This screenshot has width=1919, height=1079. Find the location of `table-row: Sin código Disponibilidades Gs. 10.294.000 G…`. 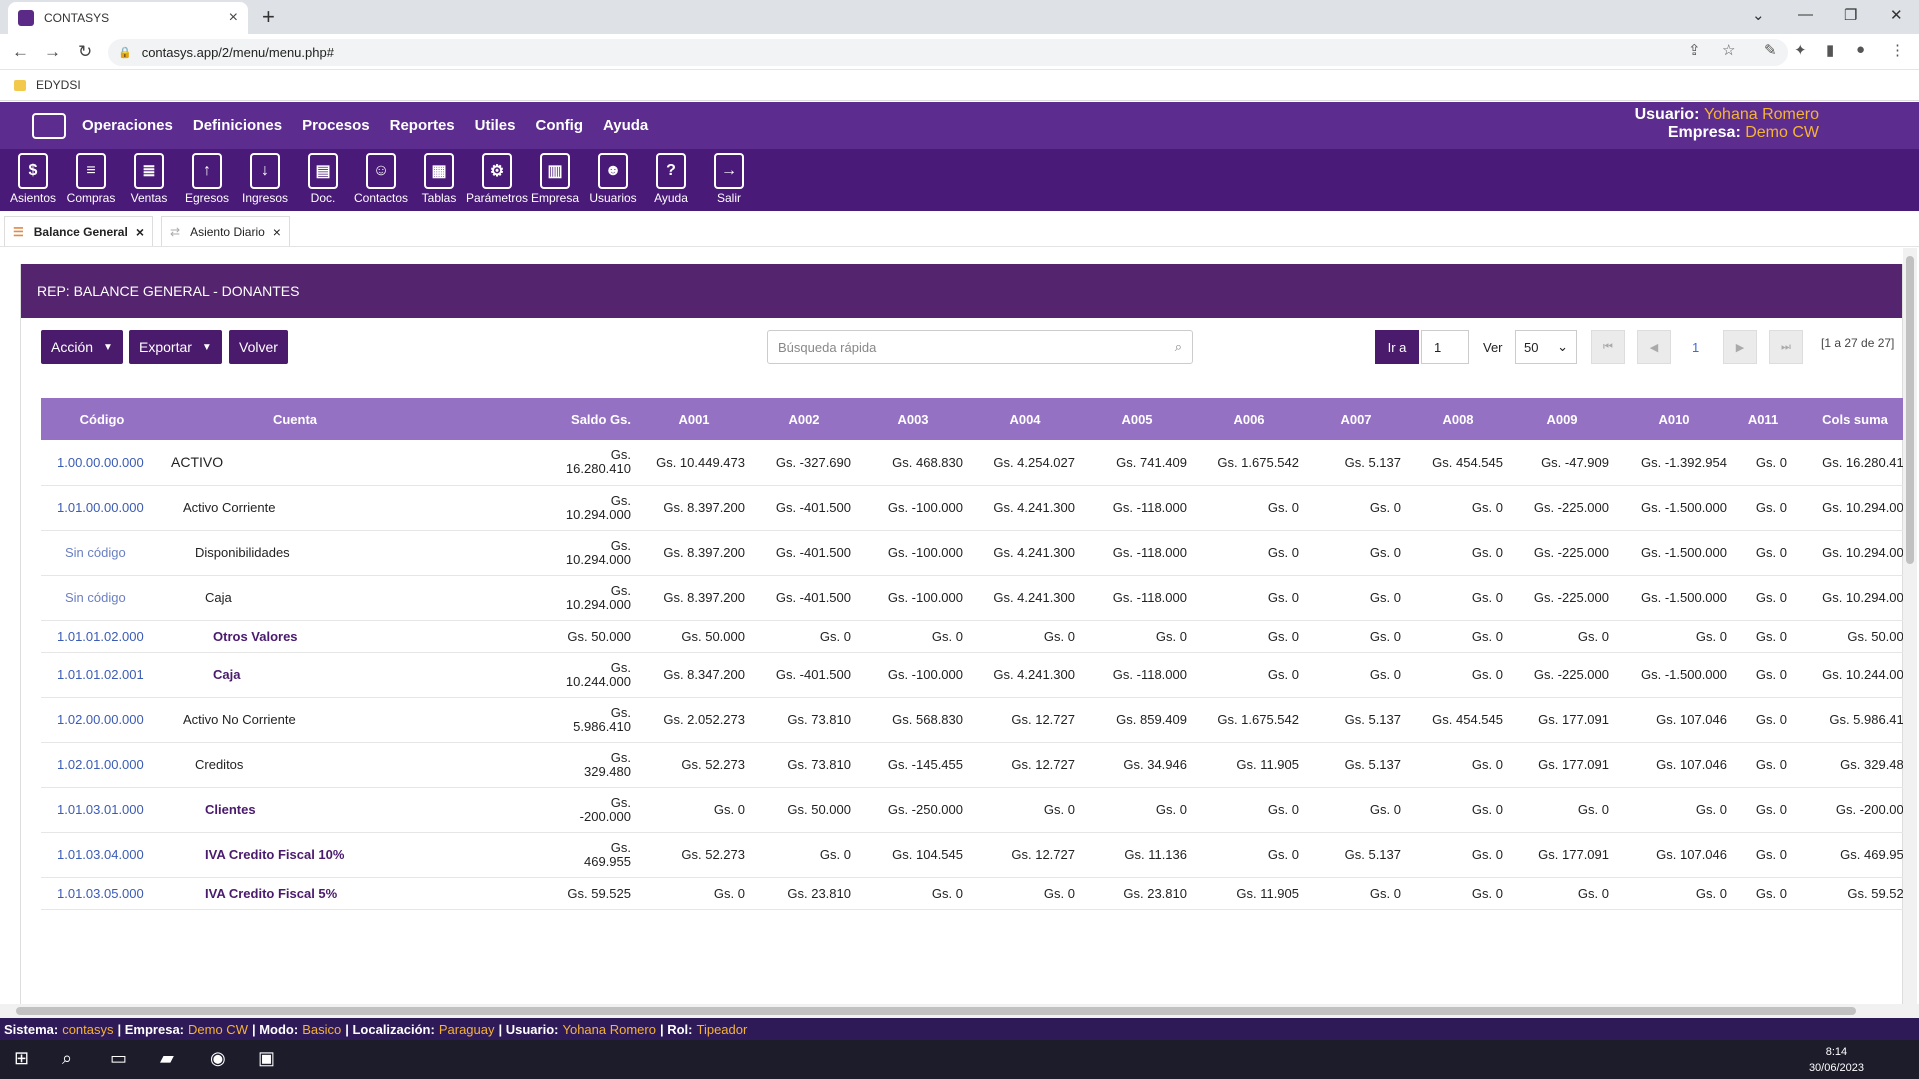

table-row: Sin código Disponibilidades Gs. 10.294.000 G… is located at coordinates (979, 553).